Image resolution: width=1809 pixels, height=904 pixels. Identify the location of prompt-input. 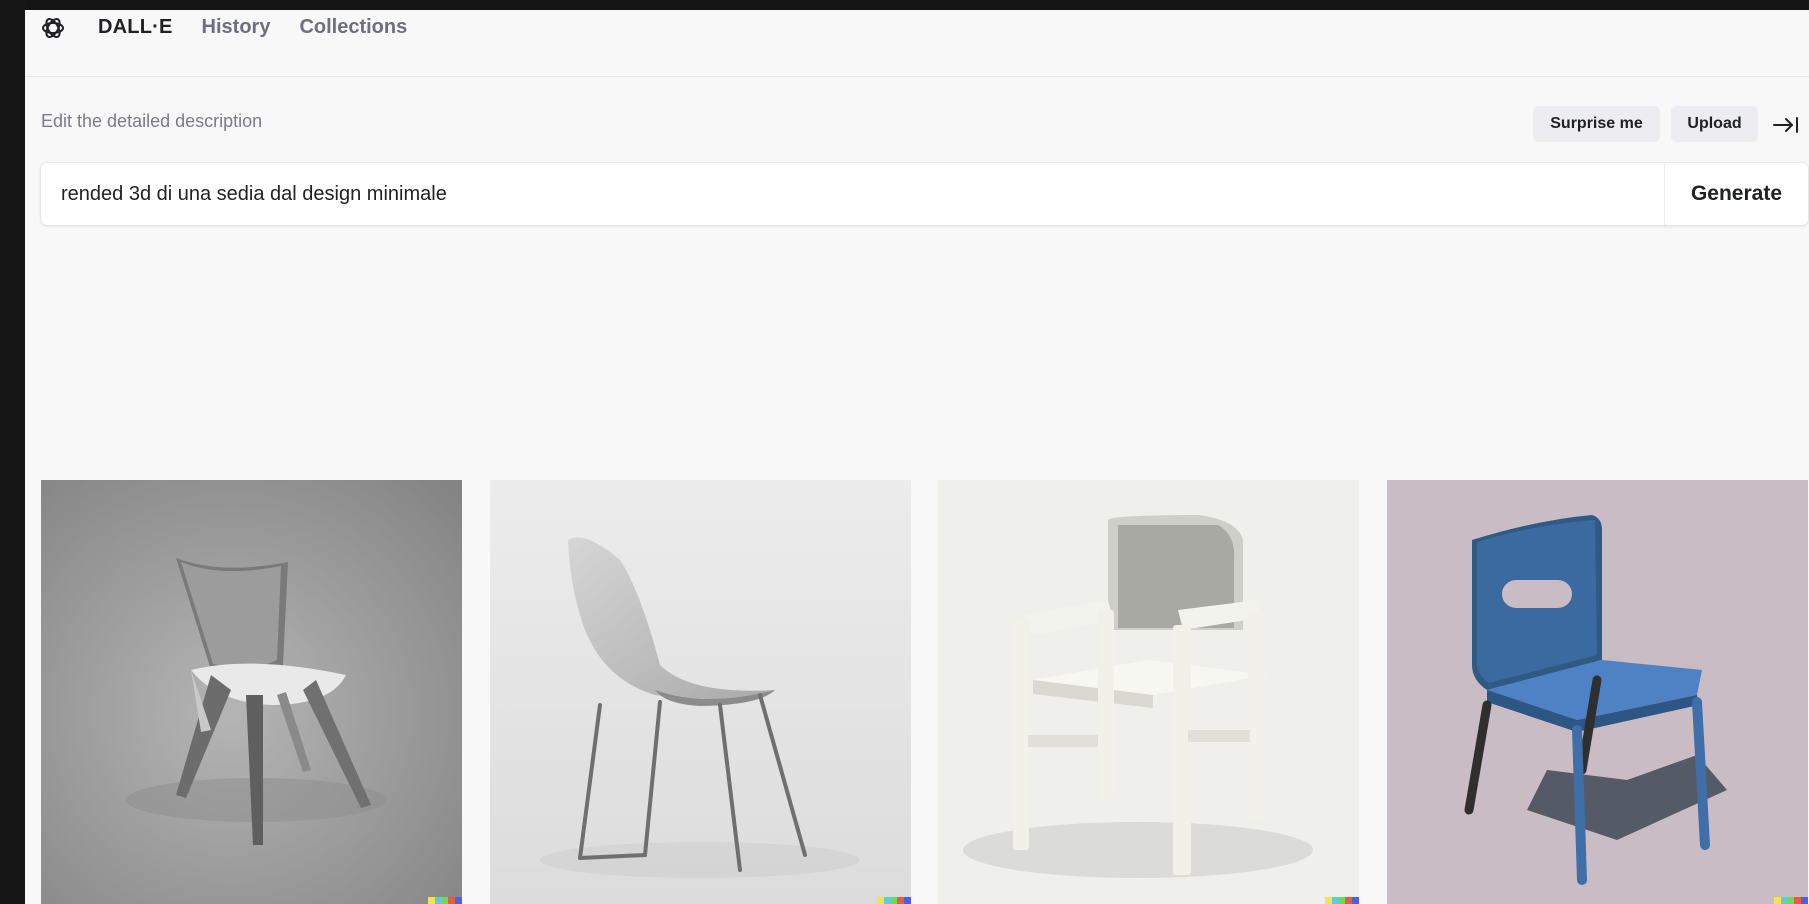
(852, 194).